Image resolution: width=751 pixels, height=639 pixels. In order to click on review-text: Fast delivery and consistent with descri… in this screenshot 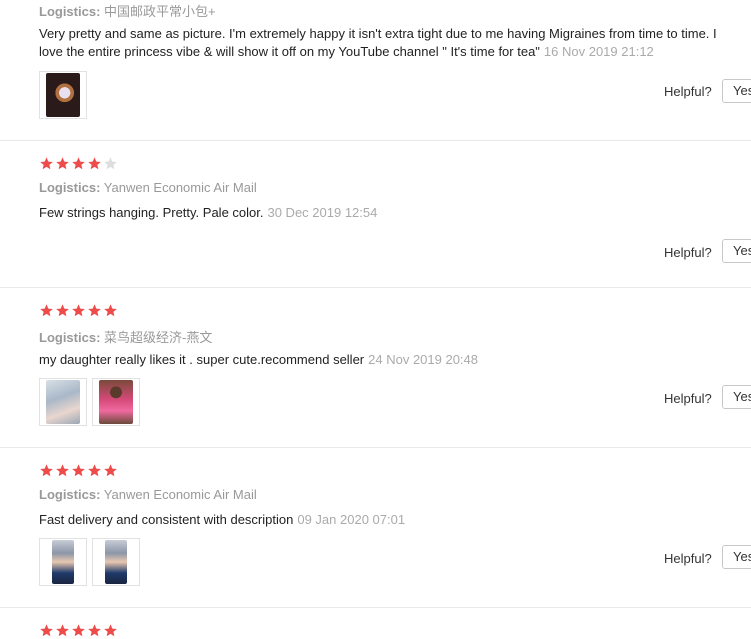, I will do `click(222, 520)`.